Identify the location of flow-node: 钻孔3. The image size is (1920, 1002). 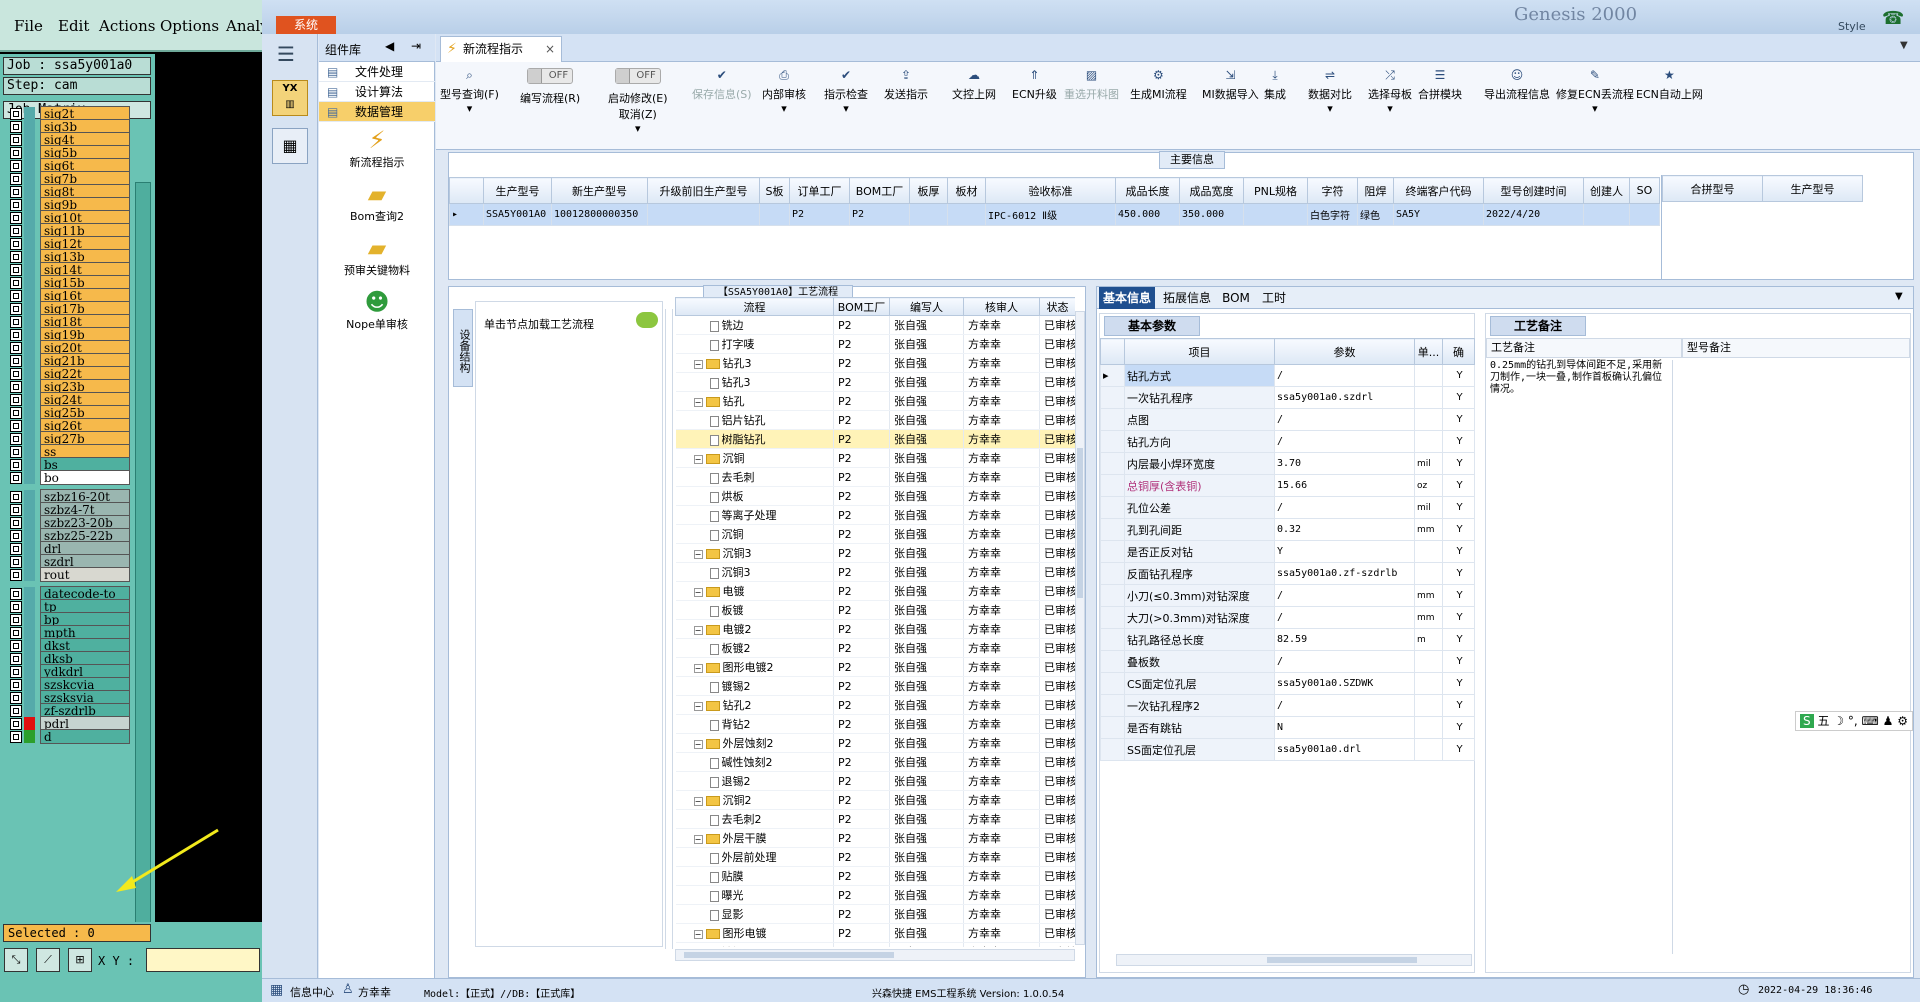
(754, 382).